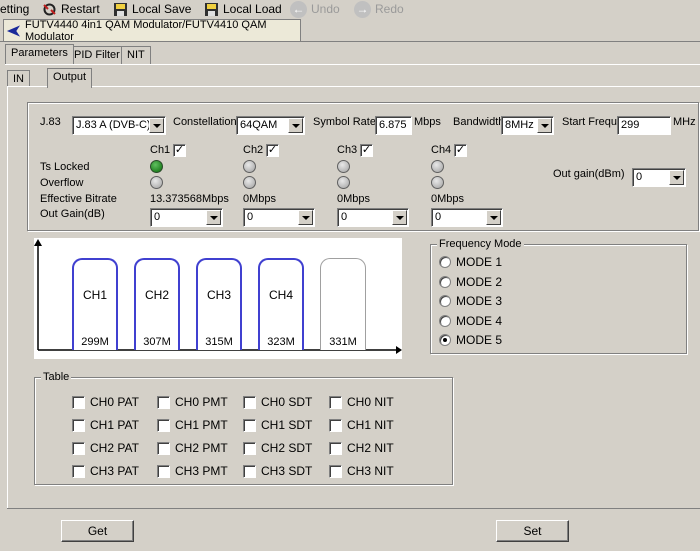  I want to click on local-load-button: Local Load, so click(243, 9).